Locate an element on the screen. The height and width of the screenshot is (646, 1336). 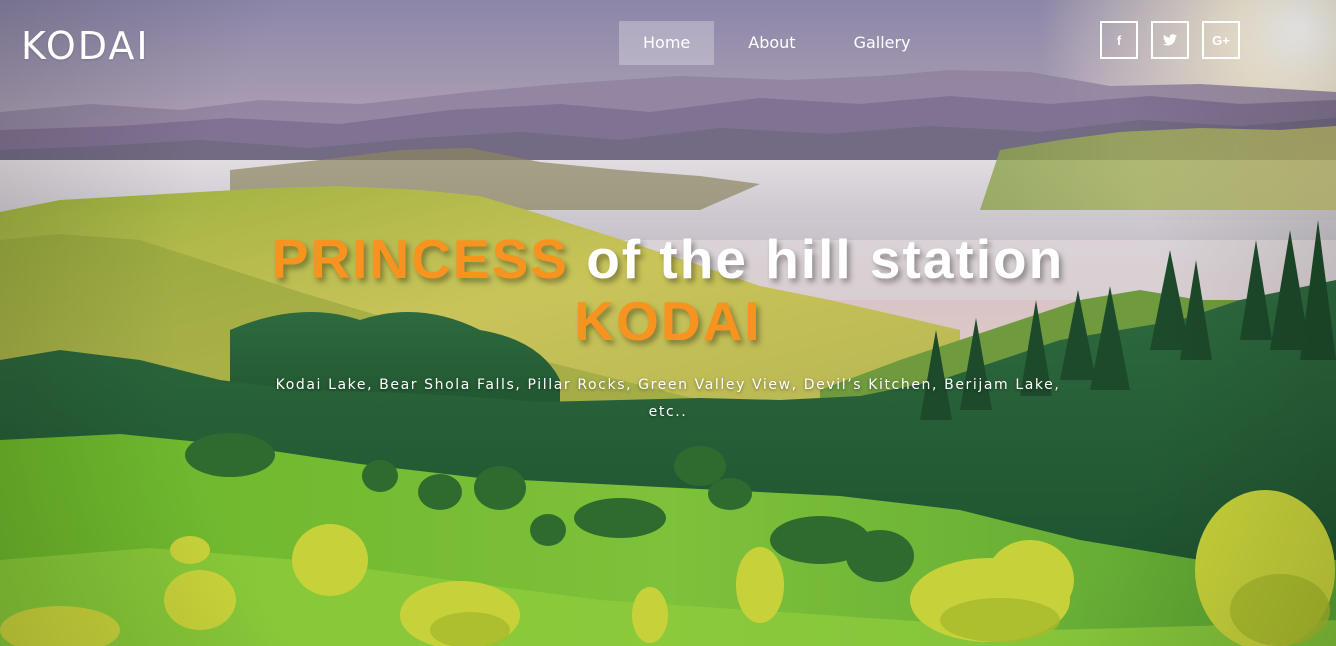
site-logo: KODAI is located at coordinates (85, 46).